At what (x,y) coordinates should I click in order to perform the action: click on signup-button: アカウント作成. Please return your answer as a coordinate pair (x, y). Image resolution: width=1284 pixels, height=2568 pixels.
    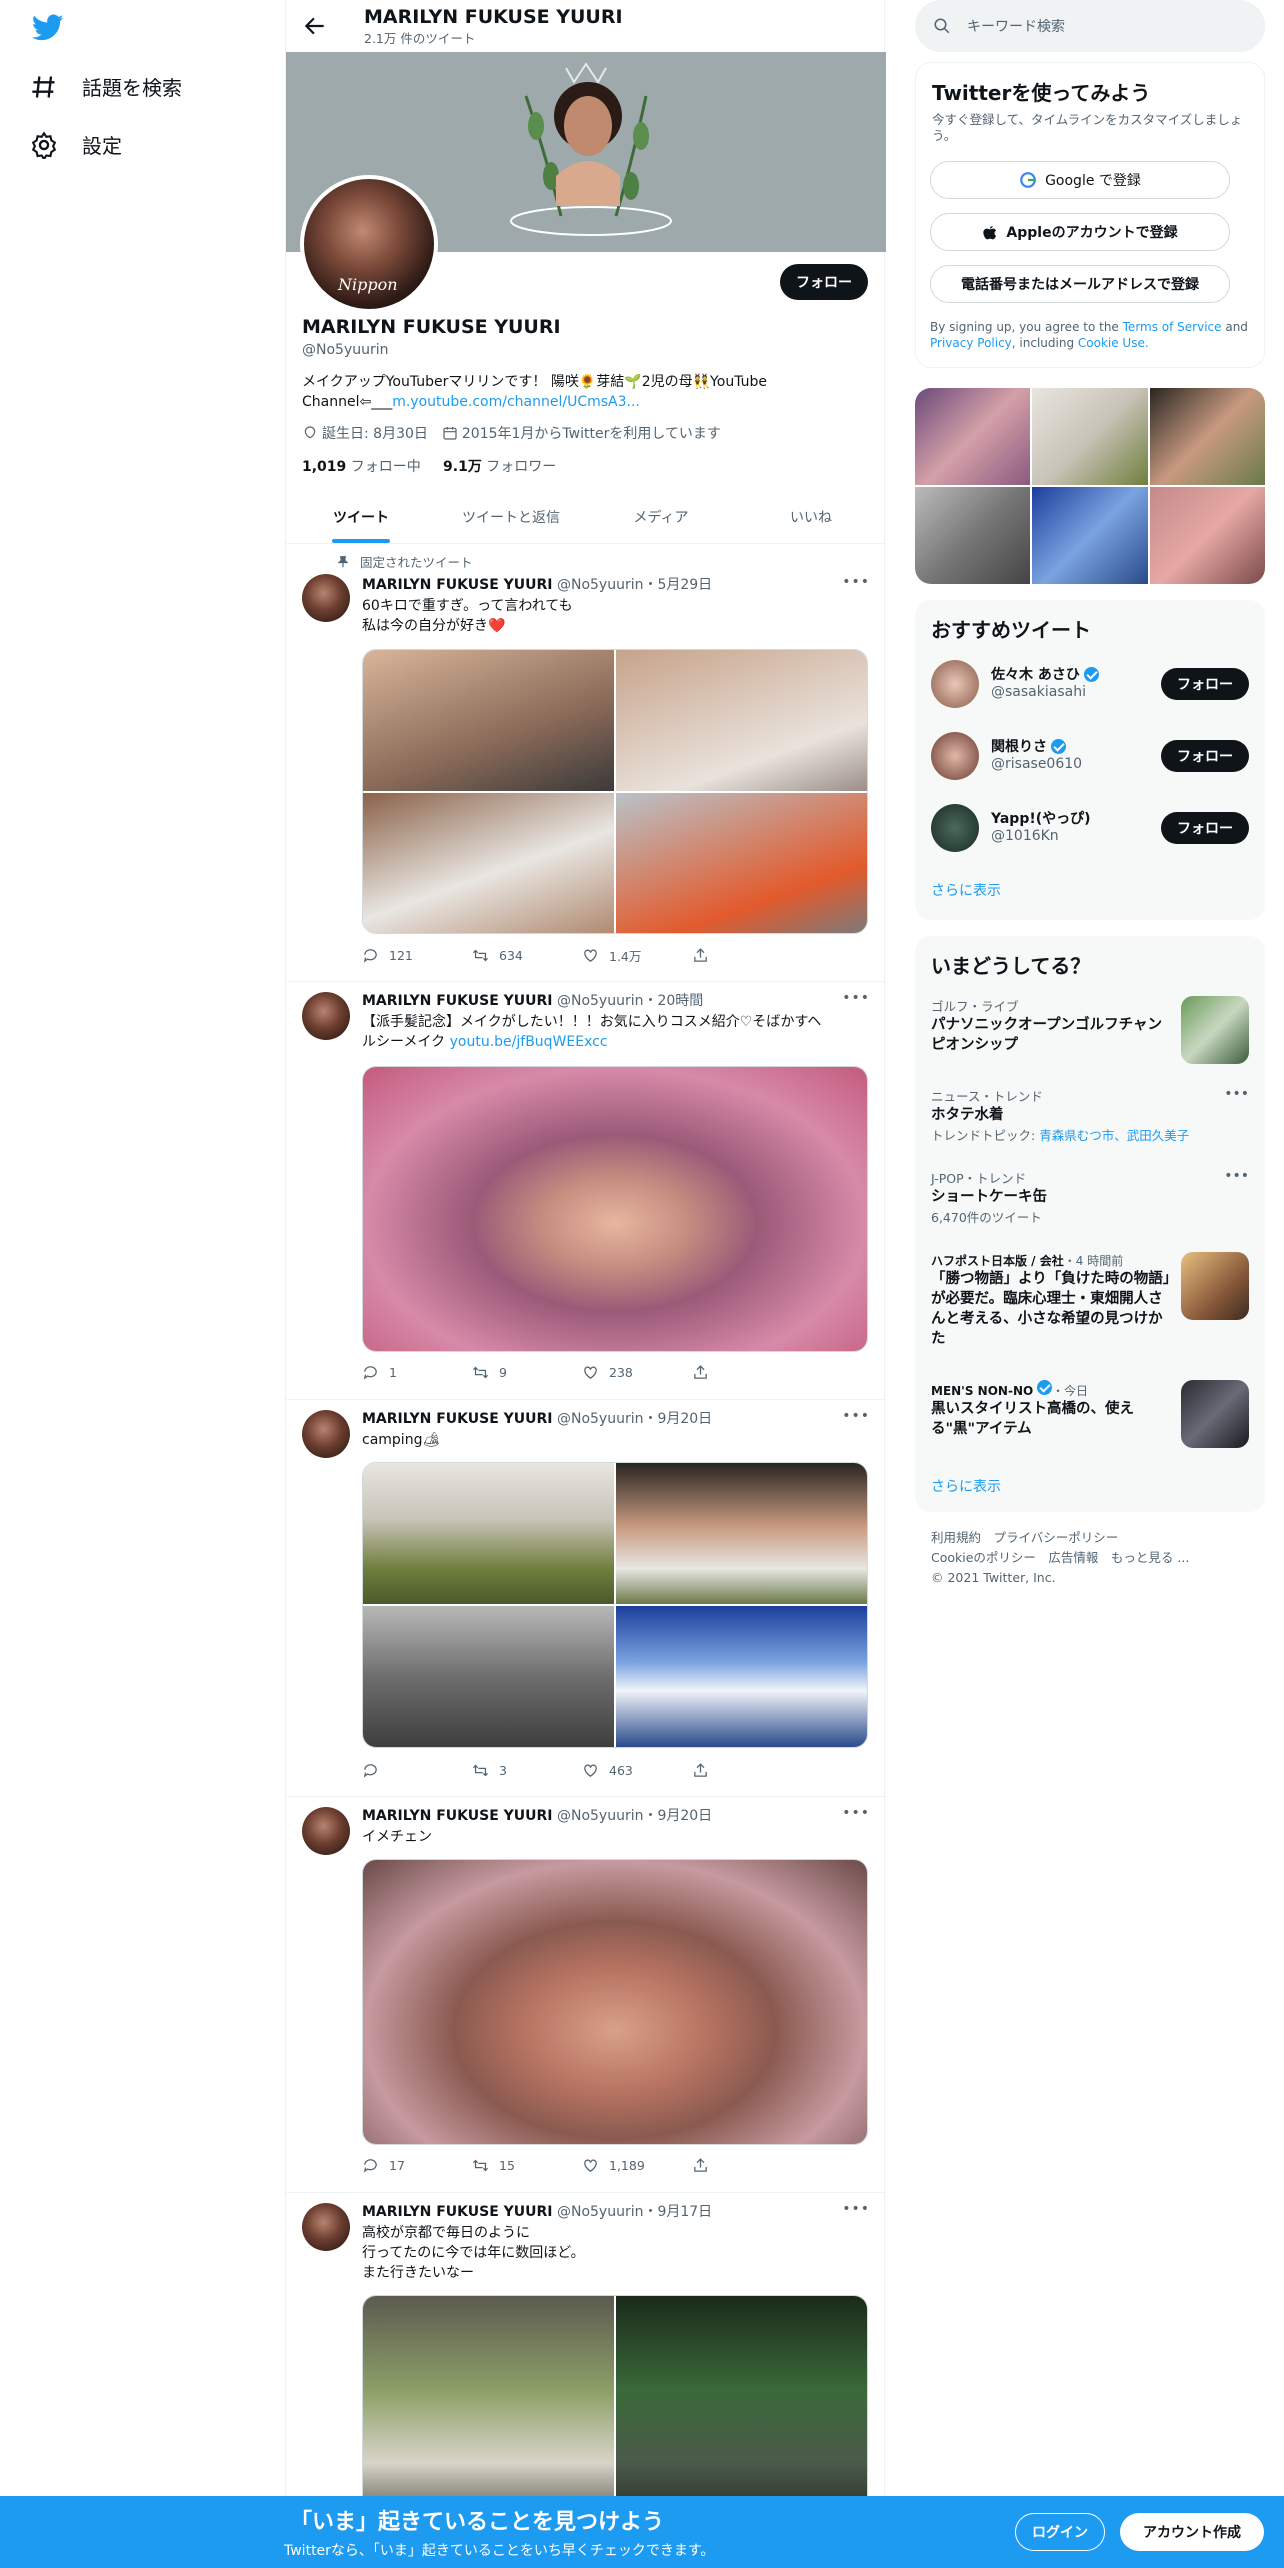
    Looking at the image, I should click on (1192, 2532).